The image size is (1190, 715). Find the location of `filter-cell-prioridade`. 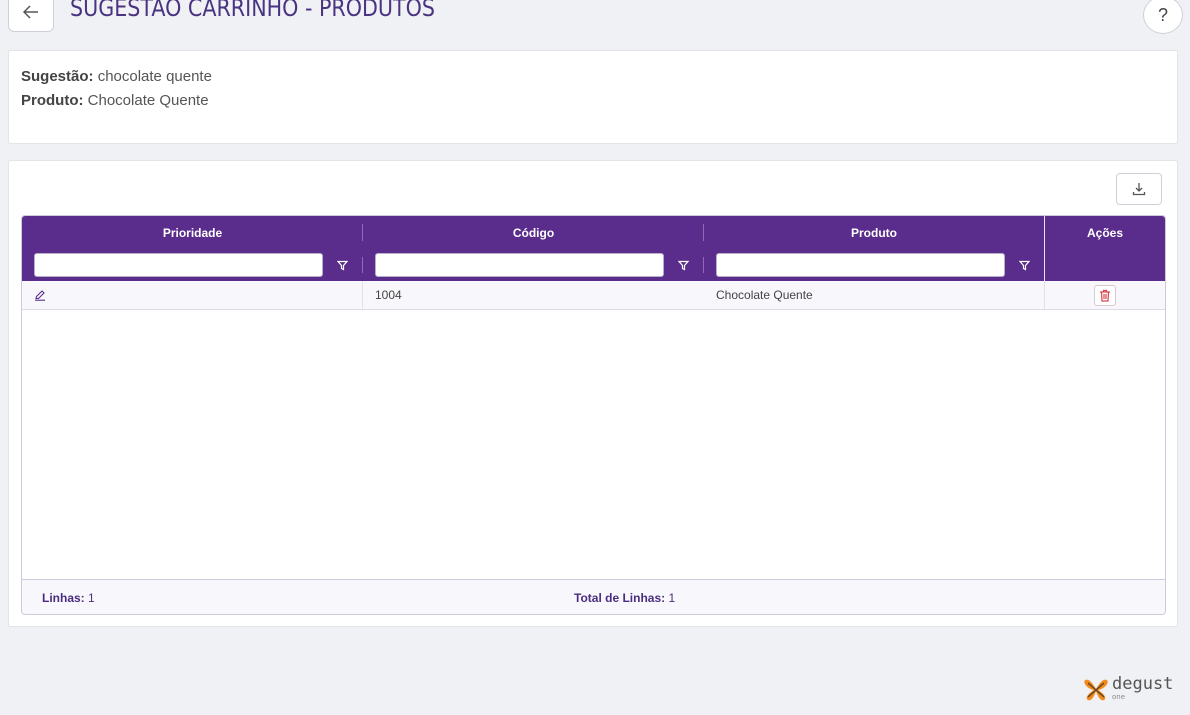

filter-cell-prioridade is located at coordinates (192, 265).